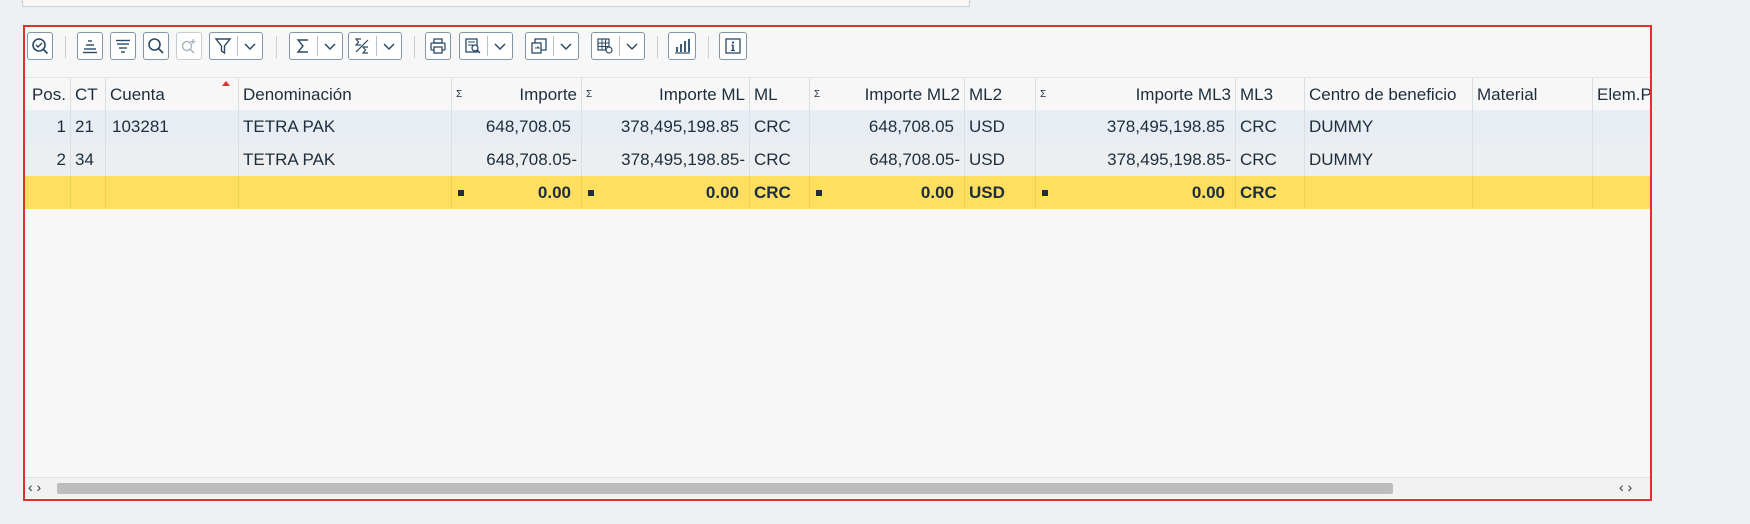 This screenshot has height=524, width=1750. What do you see at coordinates (316, 46) in the screenshot?
I see `total-button` at bounding box center [316, 46].